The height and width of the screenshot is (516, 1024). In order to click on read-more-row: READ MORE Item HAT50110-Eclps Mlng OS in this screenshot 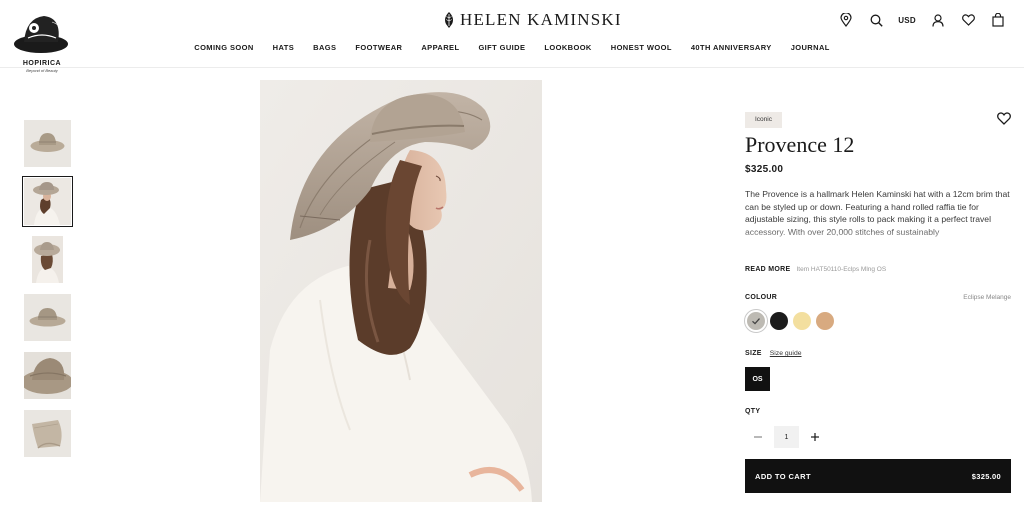, I will do `click(815, 269)`.